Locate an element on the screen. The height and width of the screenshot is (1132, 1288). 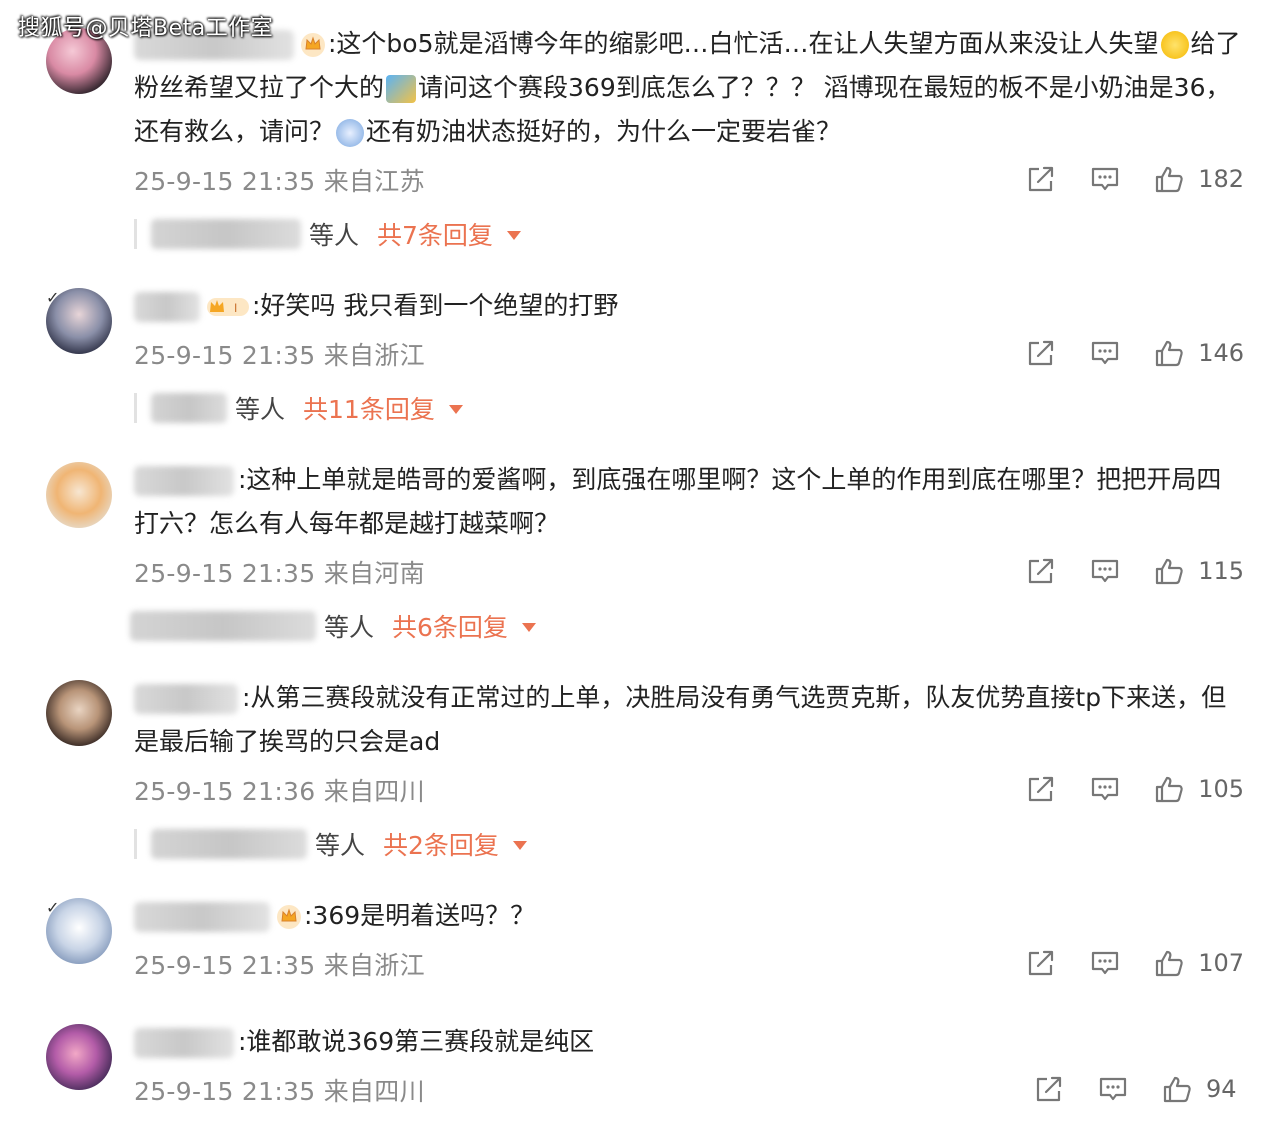
like-count: 94 is located at coordinates (1221, 1089).